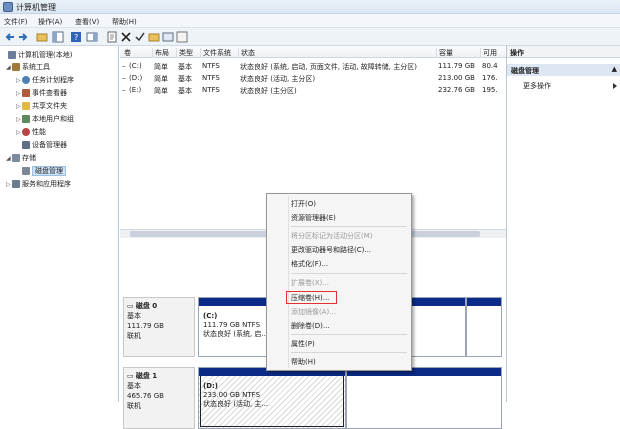  I want to click on tree-item-system-tools: ◢ 系统工具, so click(28, 67).